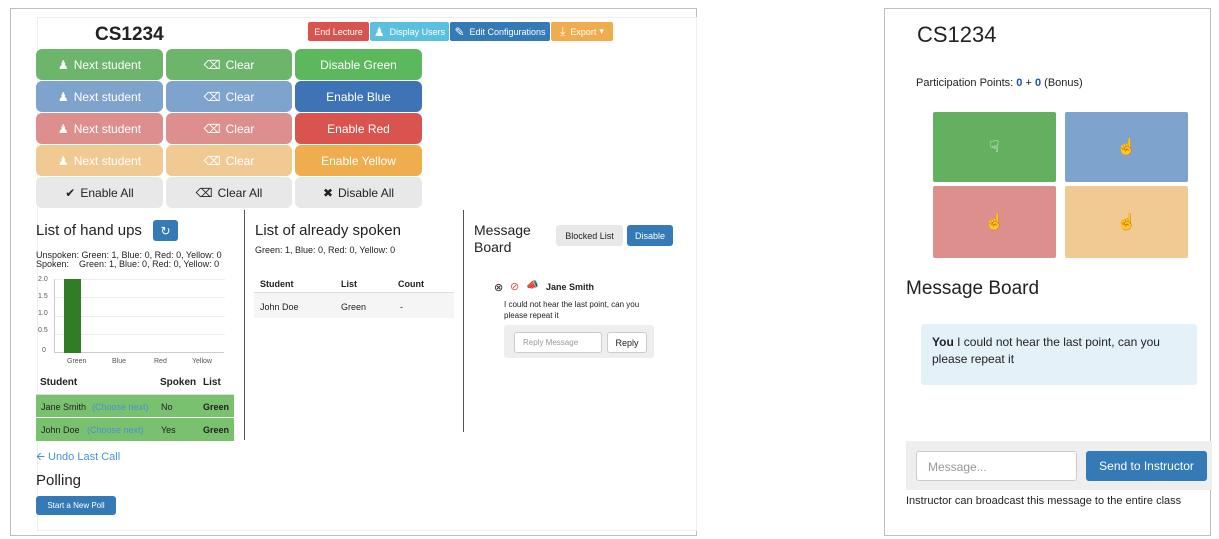  I want to click on message-board-title-line2: Board, so click(493, 247).